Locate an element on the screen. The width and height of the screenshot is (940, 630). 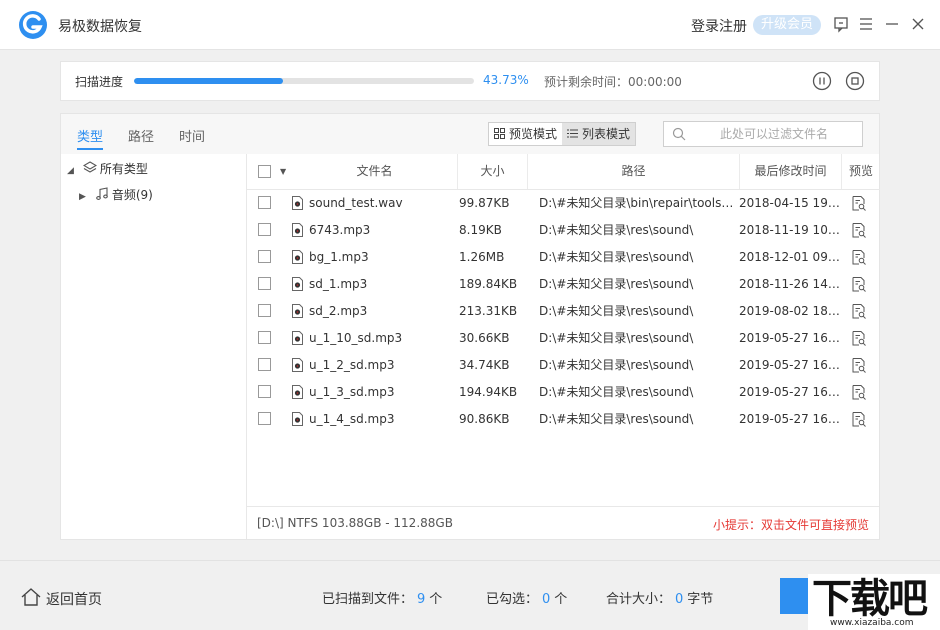
tabs-toolbar: 类型 路径 时间 预览模式 列表模式 is located at coordinates (470, 134).